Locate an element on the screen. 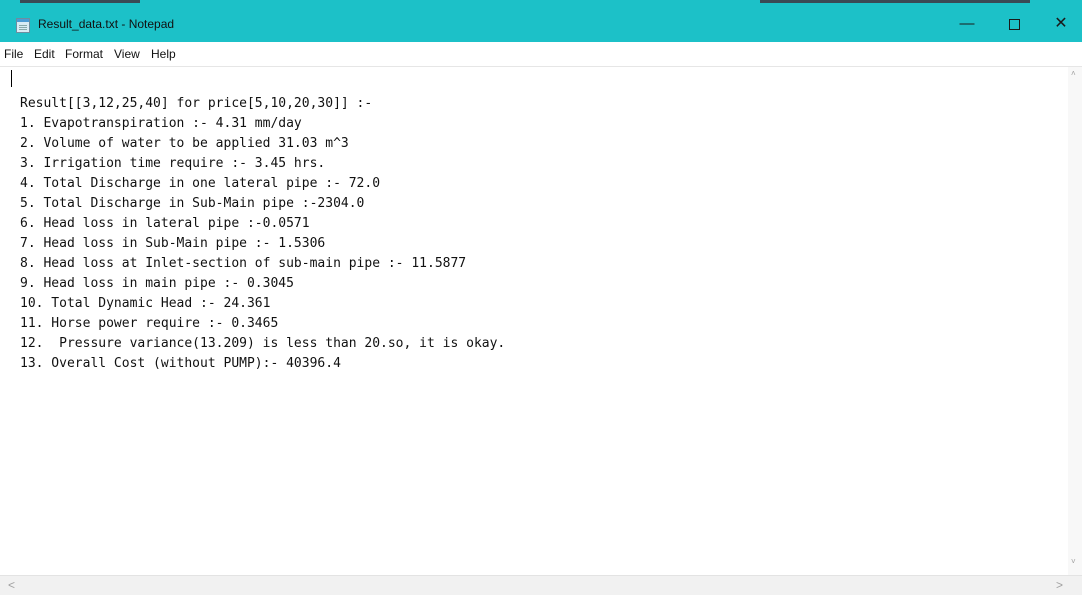 The image size is (1082, 595). scroll-left-icon: < is located at coordinates (11, 585).